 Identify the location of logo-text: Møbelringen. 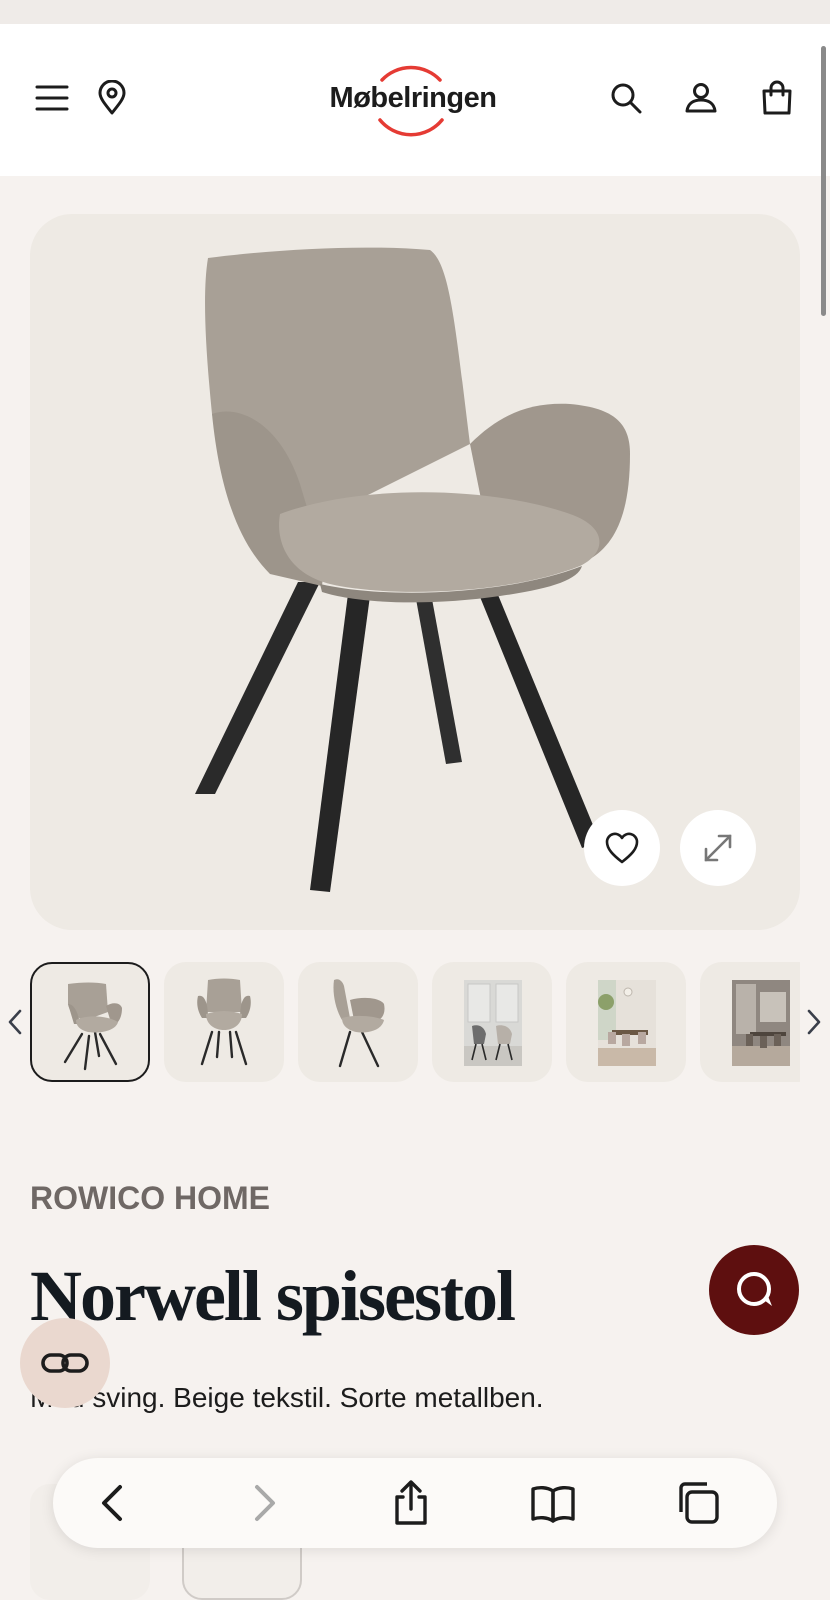
(413, 98).